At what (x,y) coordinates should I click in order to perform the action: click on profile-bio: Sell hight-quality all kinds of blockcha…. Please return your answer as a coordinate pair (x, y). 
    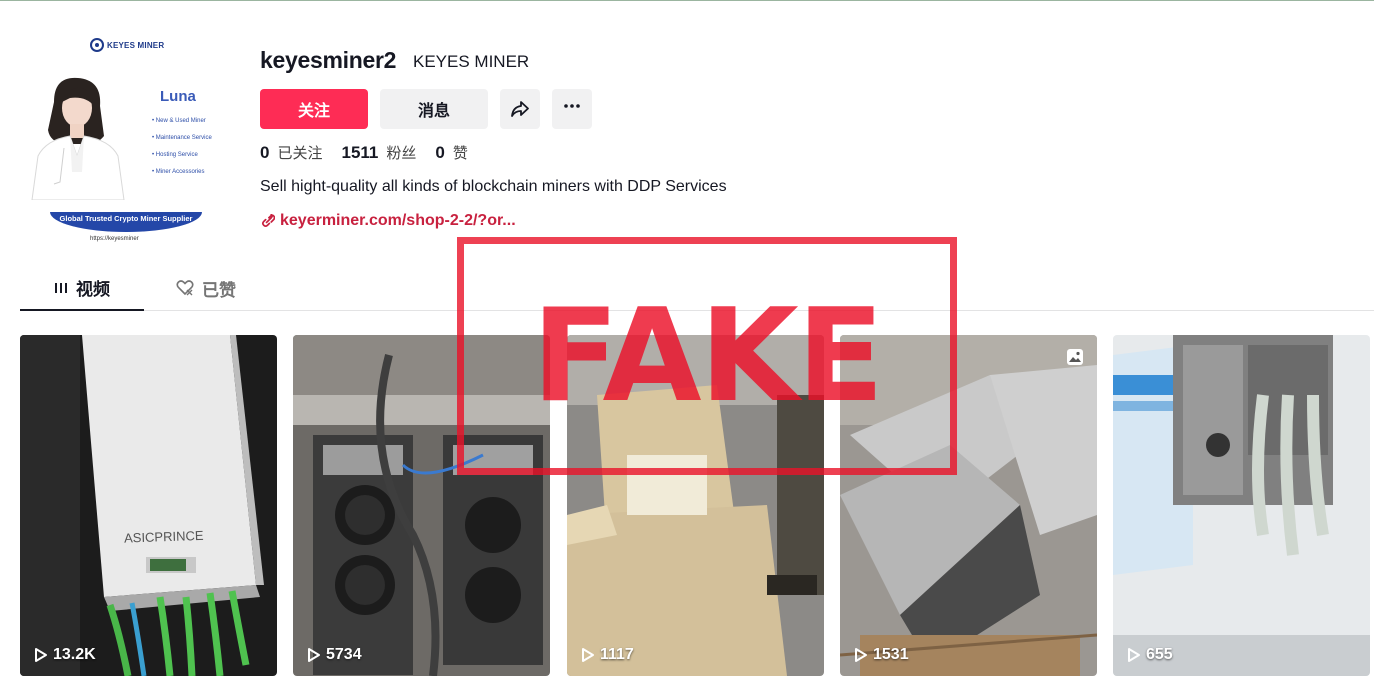
    Looking at the image, I should click on (493, 186).